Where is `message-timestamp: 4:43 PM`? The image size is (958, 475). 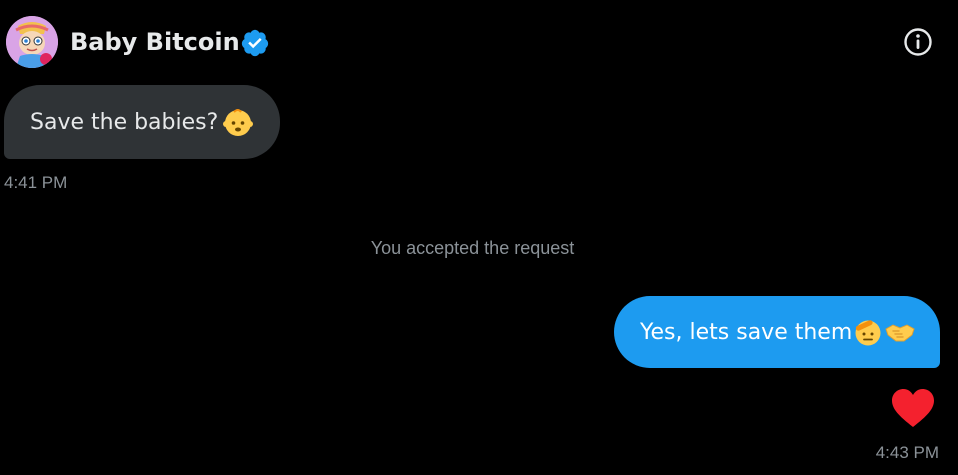 message-timestamp: 4:43 PM is located at coordinates (907, 452).